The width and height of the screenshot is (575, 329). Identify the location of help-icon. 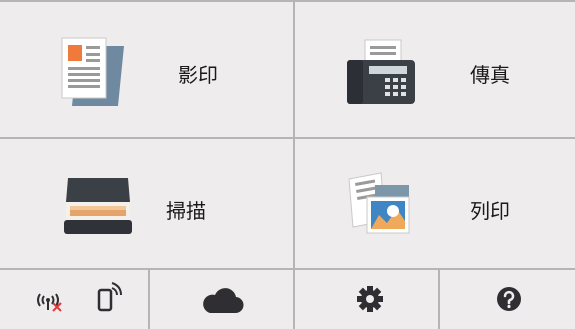
(509, 301).